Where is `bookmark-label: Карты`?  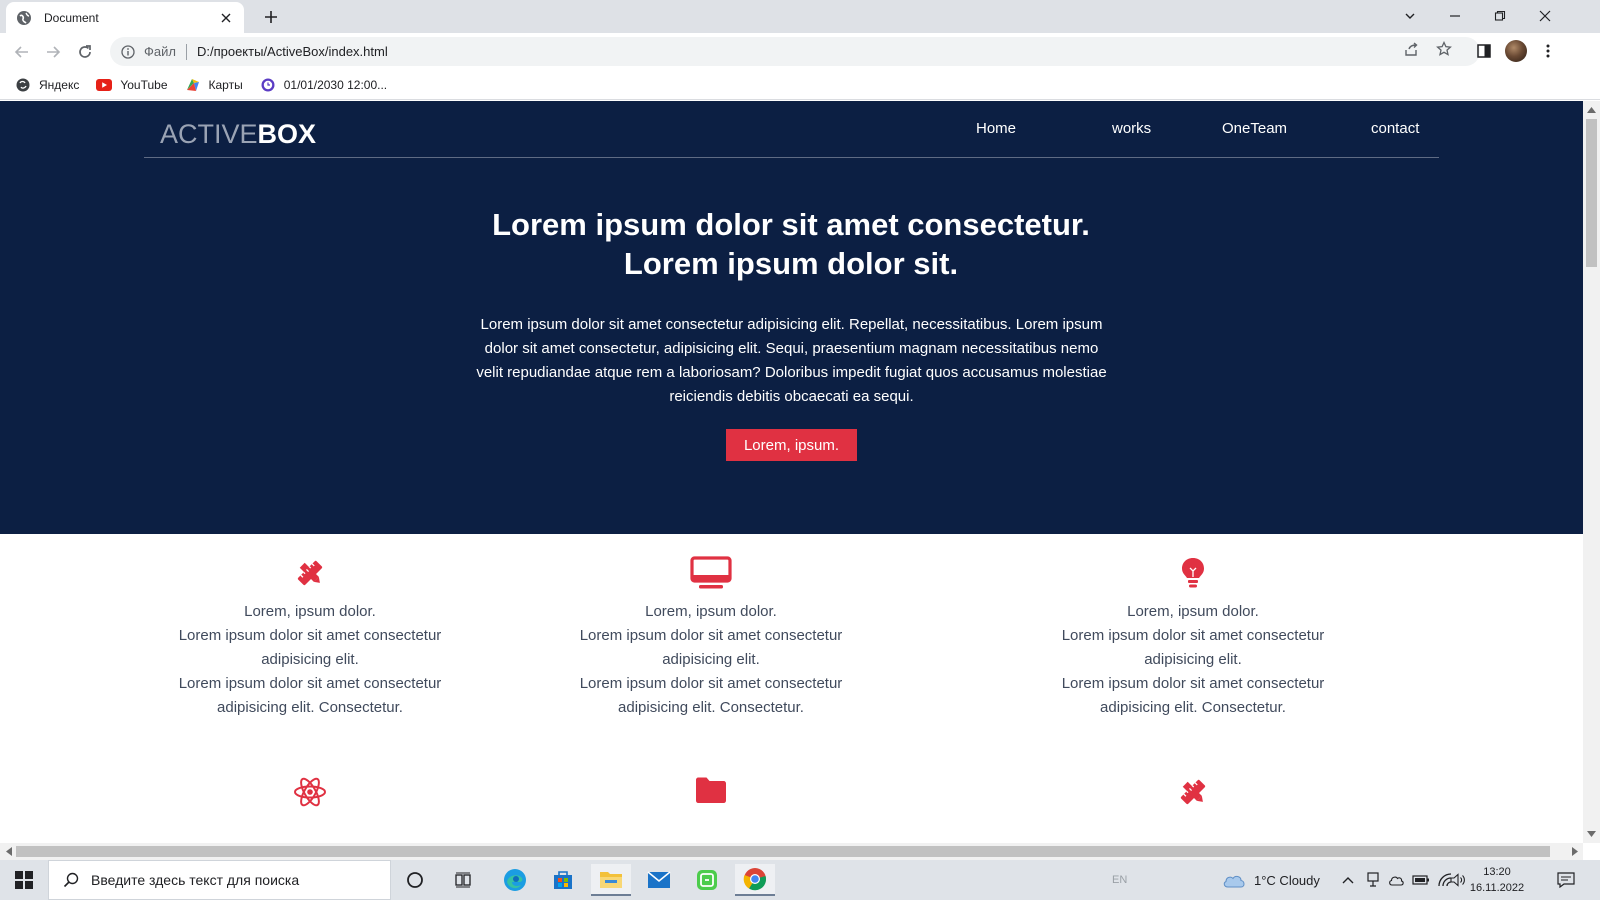 bookmark-label: Карты is located at coordinates (225, 84).